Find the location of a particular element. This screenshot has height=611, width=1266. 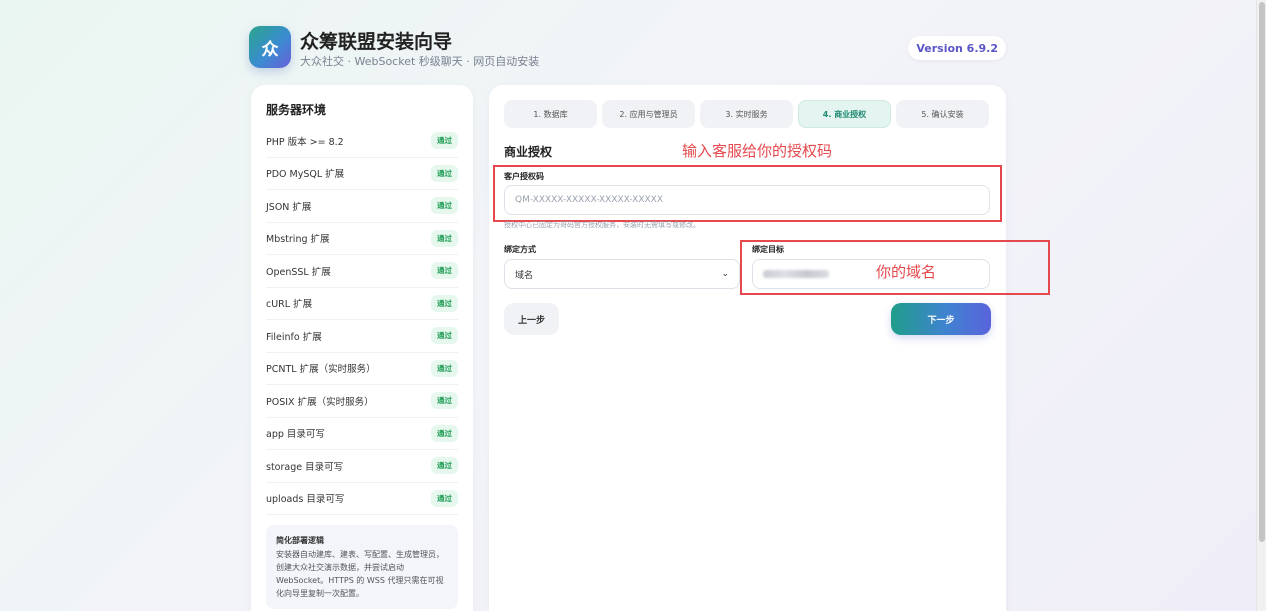

bind-method-label: 绑定方式 is located at coordinates (520, 249).